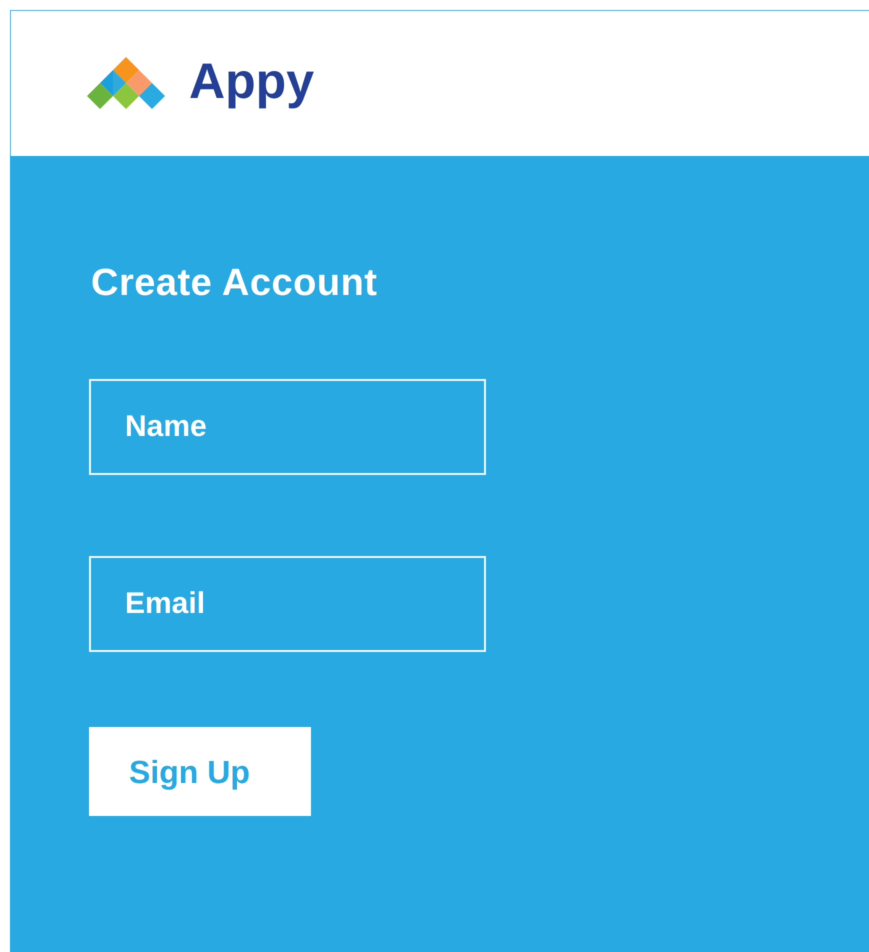 The image size is (869, 952). I want to click on input-field: Email, so click(287, 604).